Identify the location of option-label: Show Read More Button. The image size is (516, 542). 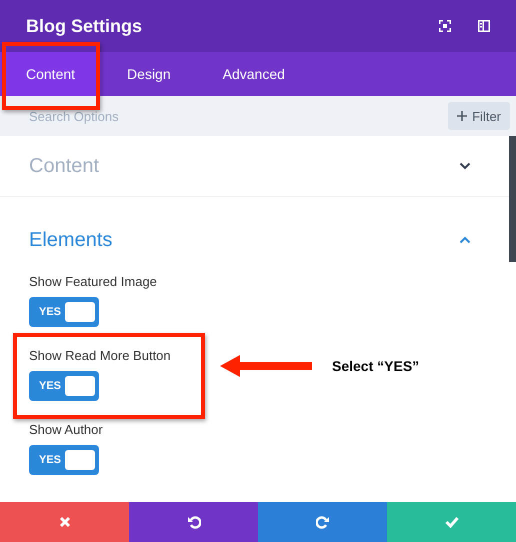
(100, 355).